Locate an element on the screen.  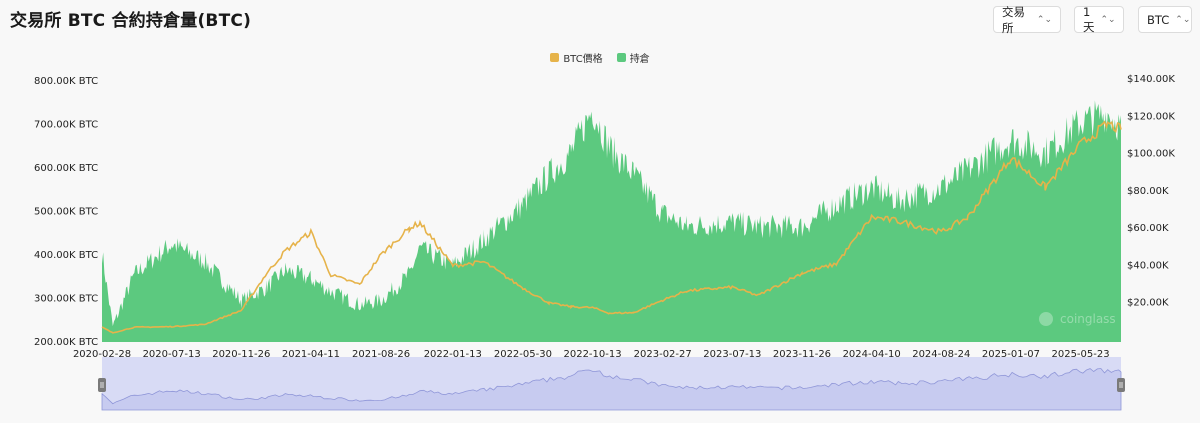
left-axis-tick: 200.00K BTC is located at coordinates (66, 342).